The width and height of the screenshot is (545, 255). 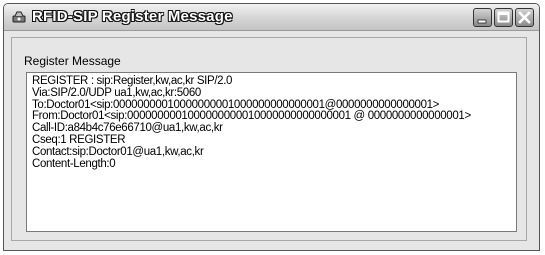 I want to click on message-line: Content-Length:0, so click(x=74, y=163).